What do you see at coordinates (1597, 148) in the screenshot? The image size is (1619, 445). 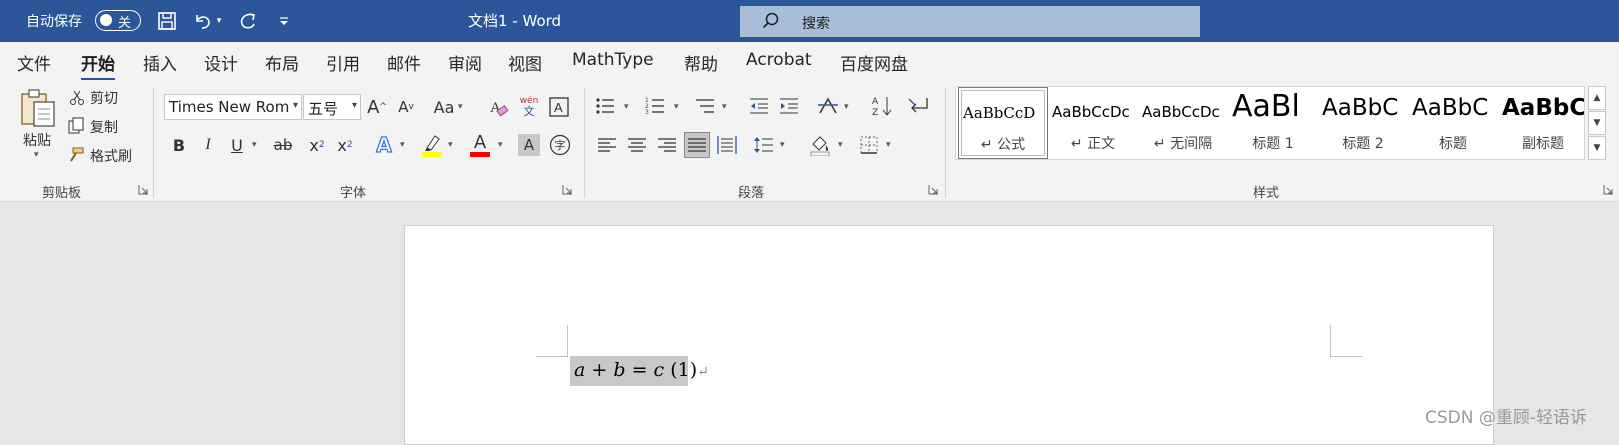 I see `styles-more-icon: ▼` at bounding box center [1597, 148].